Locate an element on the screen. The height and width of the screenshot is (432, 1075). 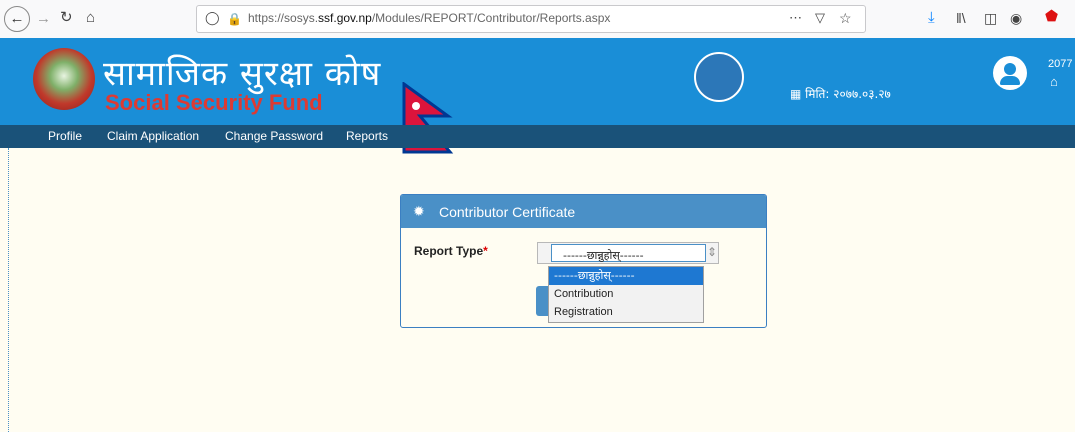
date-display: ▦ मिति: २०७७.०३.२७ is located at coordinates (840, 94).